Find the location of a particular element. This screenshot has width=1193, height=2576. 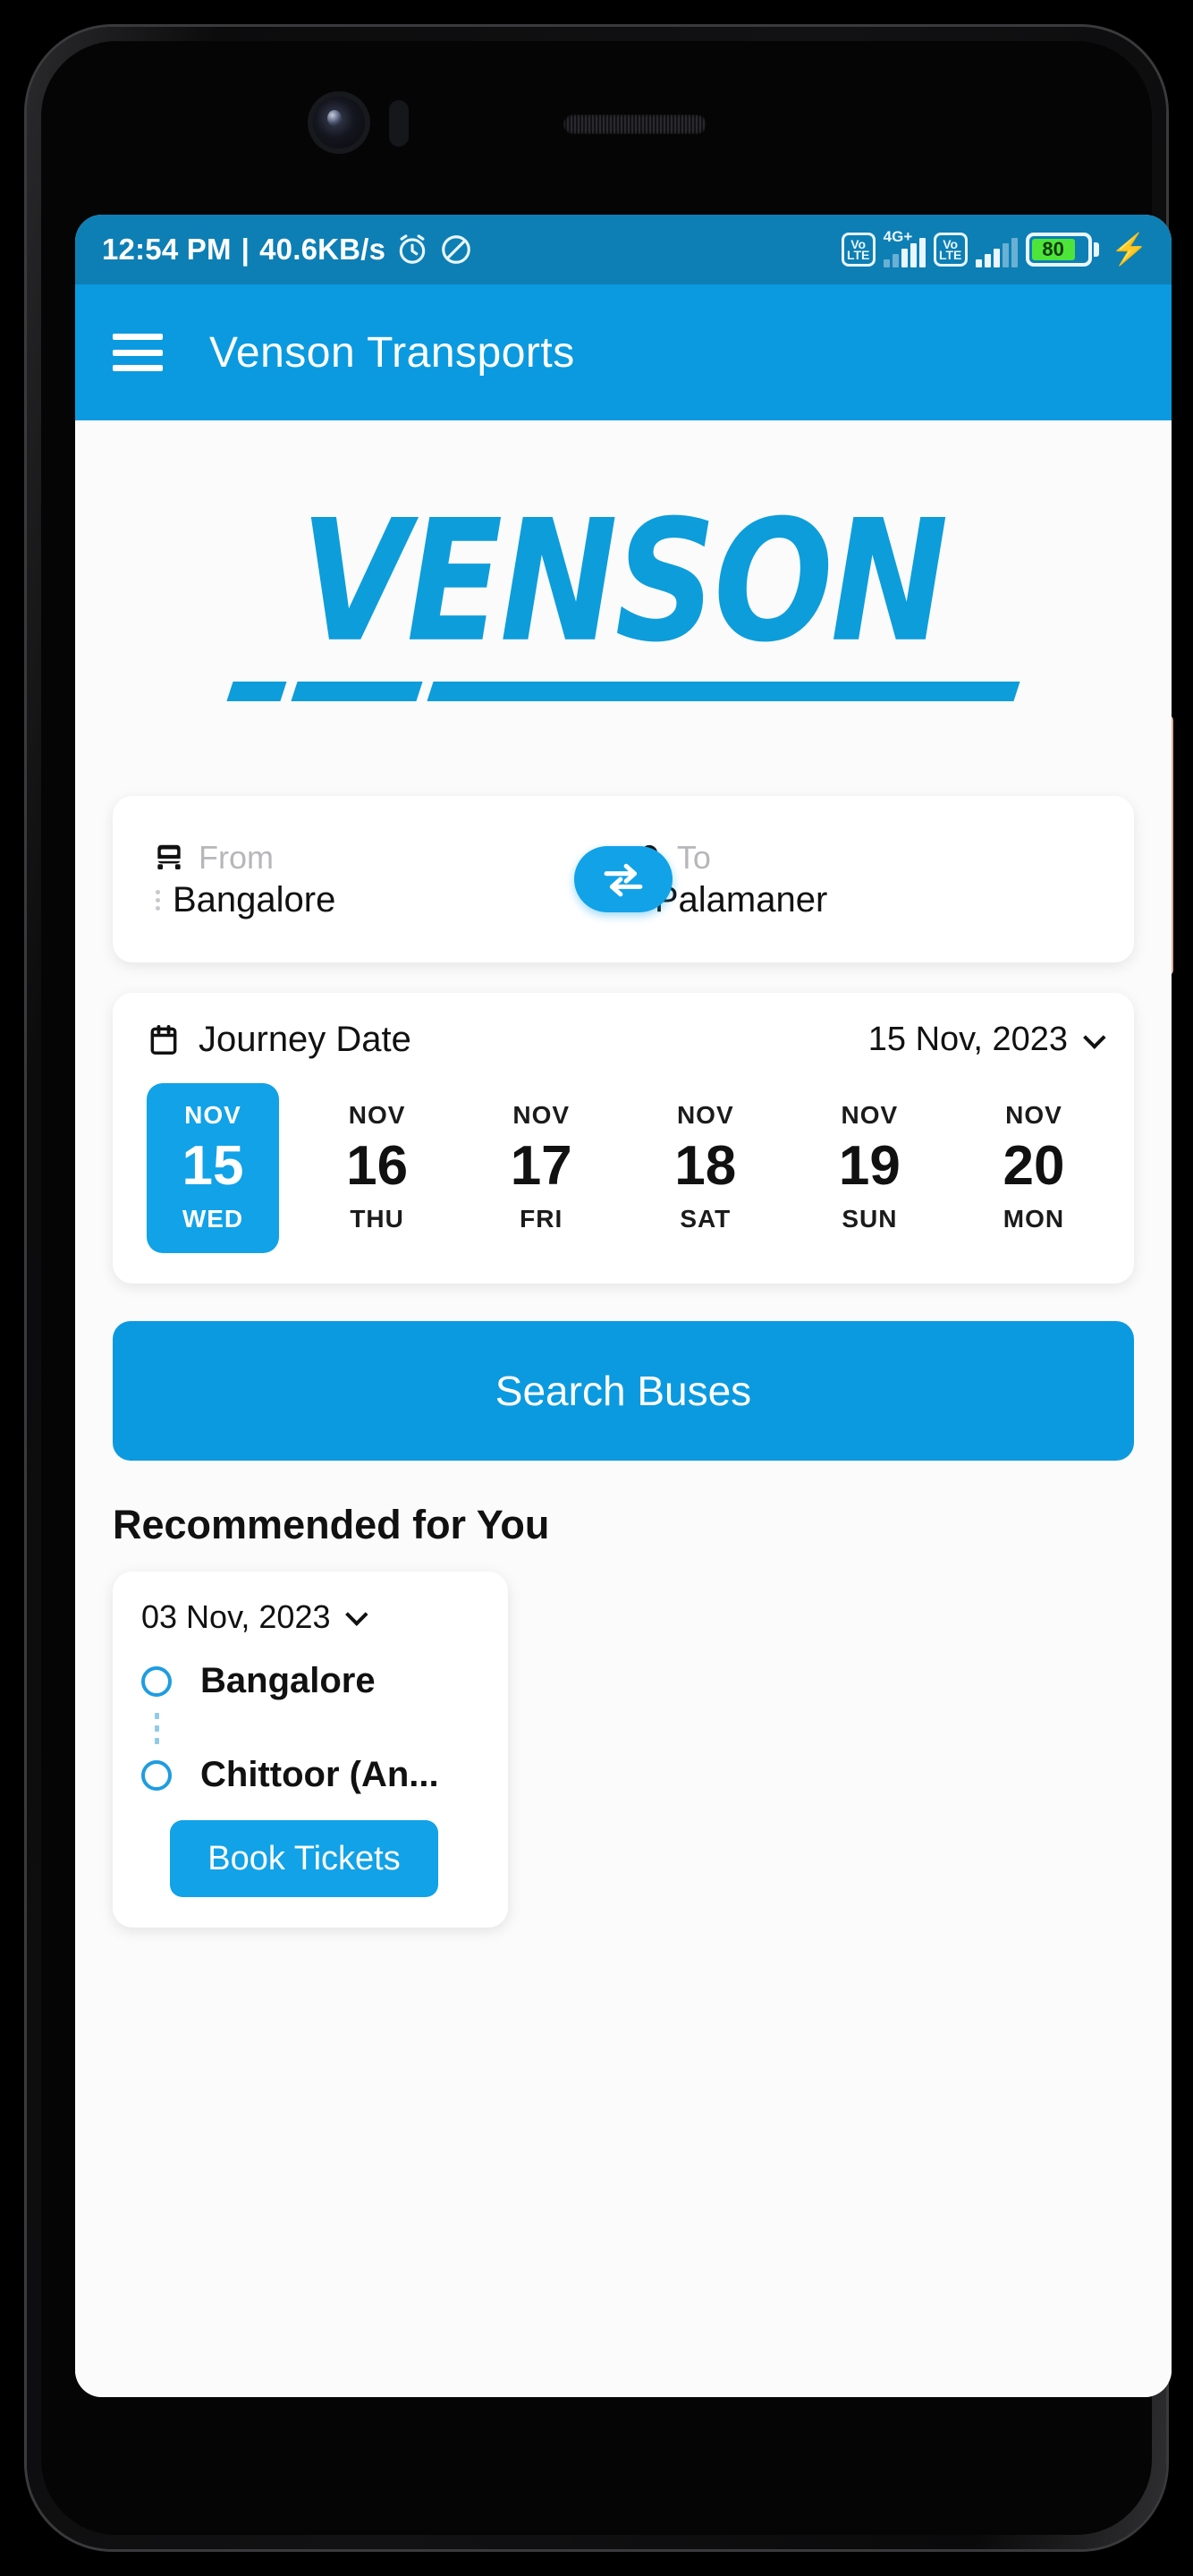

journey-date-card: Journey Date 15 Nov, 2023 NOV 15 WED NOV is located at coordinates (623, 1138).